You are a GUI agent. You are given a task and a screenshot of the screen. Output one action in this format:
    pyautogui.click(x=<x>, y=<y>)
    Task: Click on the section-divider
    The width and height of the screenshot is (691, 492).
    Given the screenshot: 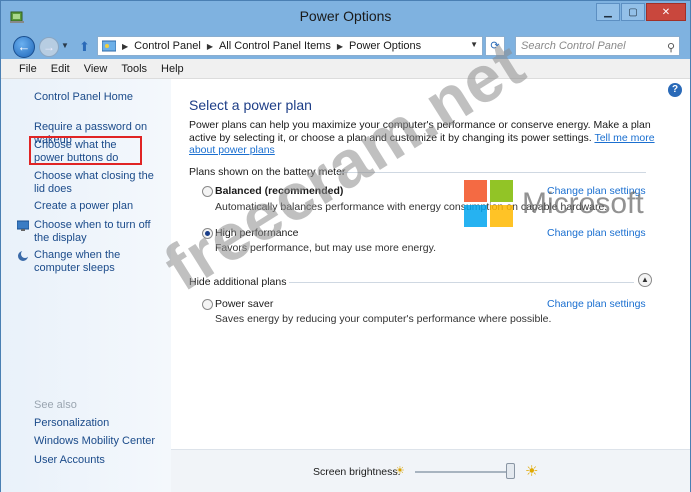 What is the action you would take?
    pyautogui.click(x=461, y=282)
    